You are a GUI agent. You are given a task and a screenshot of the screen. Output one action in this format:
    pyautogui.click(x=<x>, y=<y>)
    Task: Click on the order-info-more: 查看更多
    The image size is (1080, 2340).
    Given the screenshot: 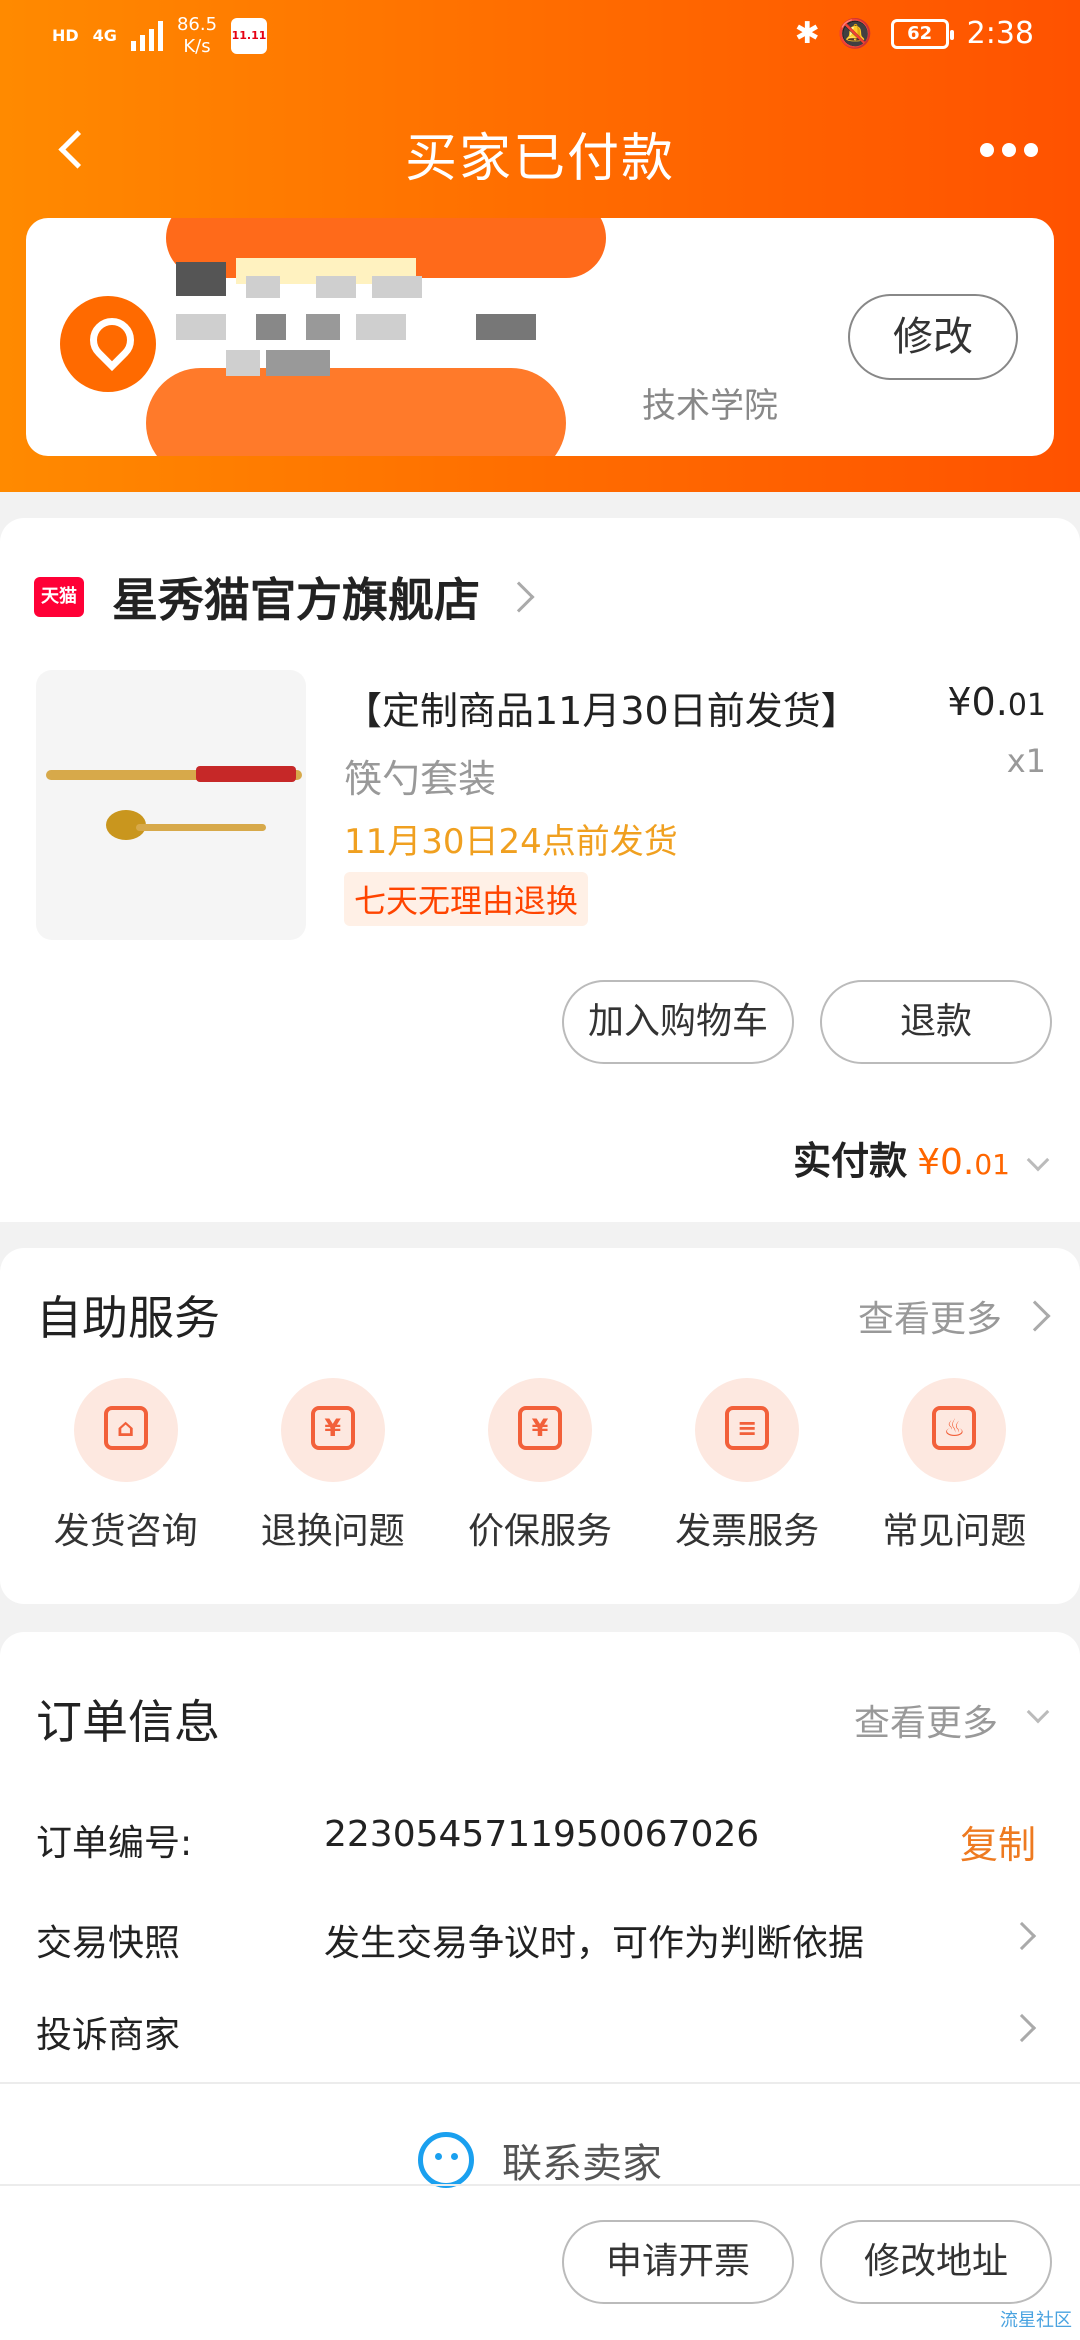 What is the action you would take?
    pyautogui.click(x=951, y=1720)
    